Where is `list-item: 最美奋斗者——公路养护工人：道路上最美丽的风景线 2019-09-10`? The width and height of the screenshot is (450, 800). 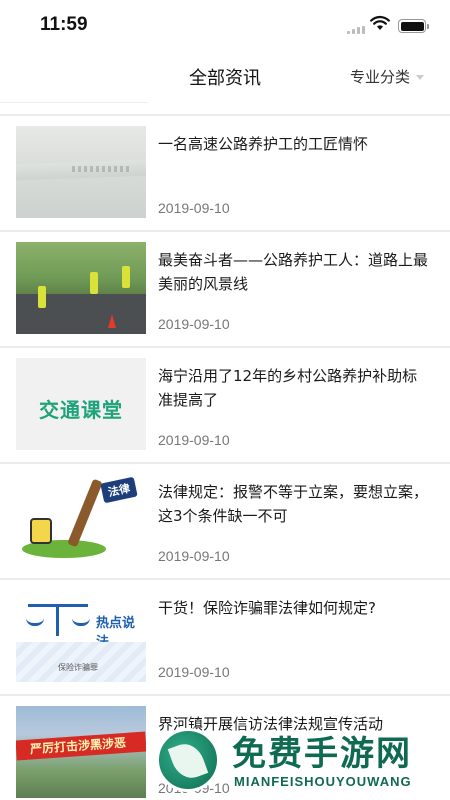
list-item: 最美奋斗者——公路养护工人：道路上最美丽的风景线 2019-09-10 is located at coordinates (225, 288).